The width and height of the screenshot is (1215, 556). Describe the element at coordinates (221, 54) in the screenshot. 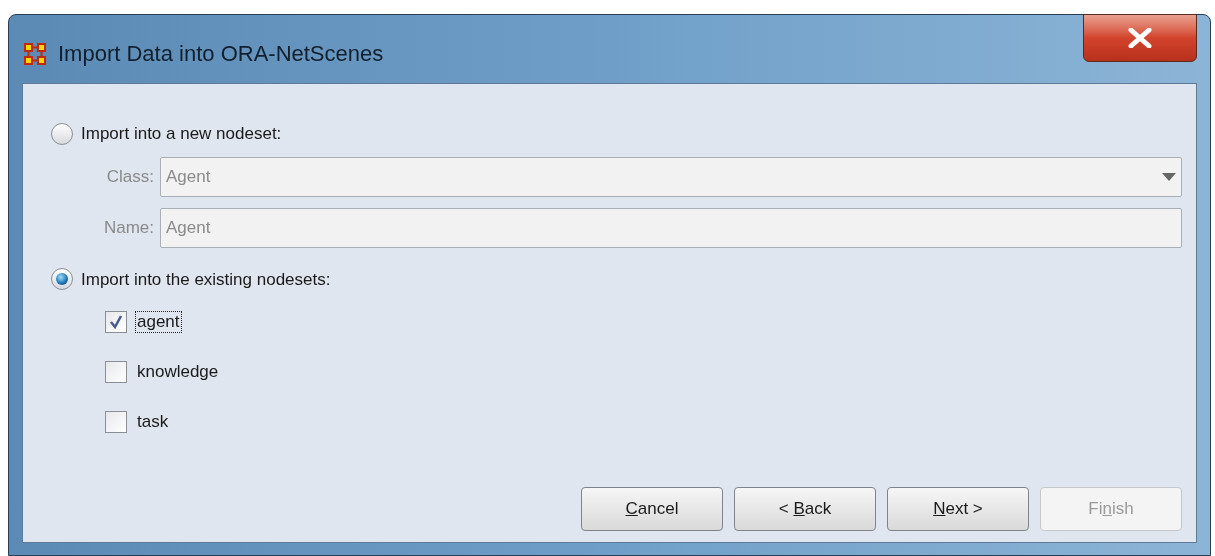

I see `window-title: Import Data into ORA-NetScenes` at that location.